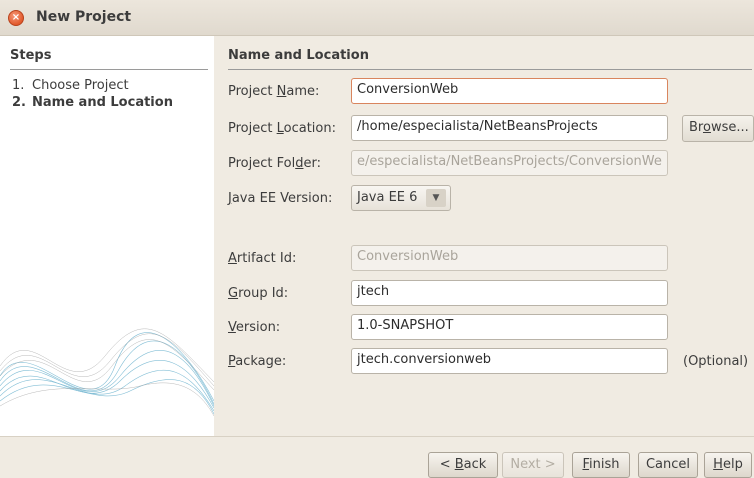 The width and height of the screenshot is (754, 478). I want to click on panel-title: Name and Location, so click(298, 55).